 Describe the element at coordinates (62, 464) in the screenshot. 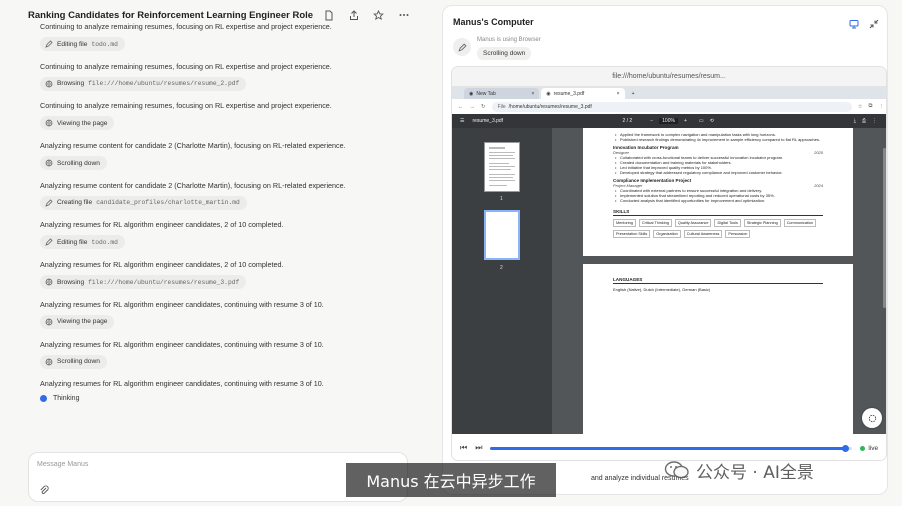

I see `message-input: Message Manus` at that location.